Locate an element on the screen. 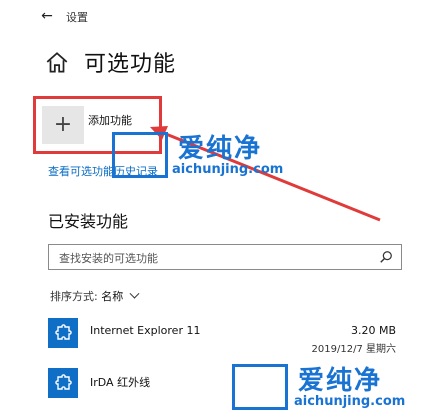 The width and height of the screenshot is (428, 418). installed-heading: 已安装功能 is located at coordinates (88, 221).